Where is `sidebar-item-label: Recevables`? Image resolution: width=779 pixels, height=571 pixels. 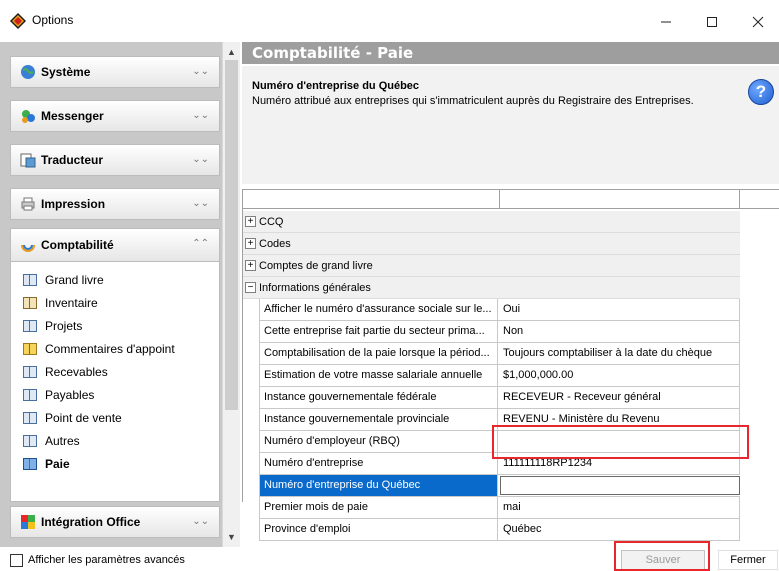
sidebar-item-label: Recevables is located at coordinates (76, 372).